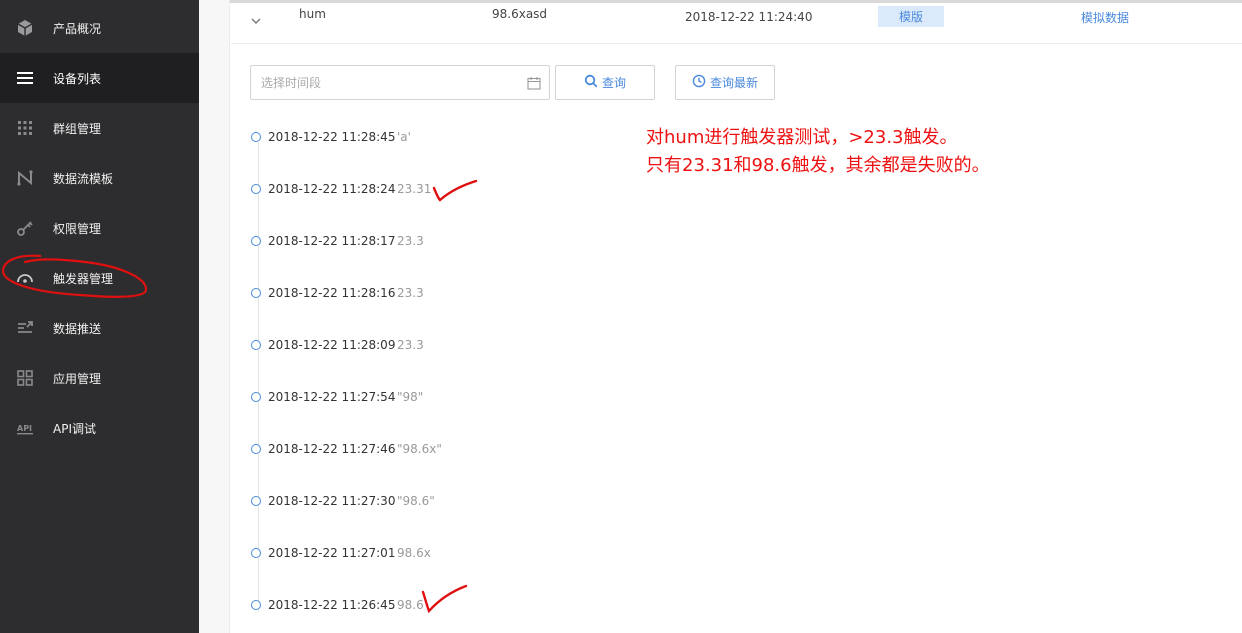 The width and height of the screenshot is (1242, 633). Describe the element at coordinates (312, 14) in the screenshot. I see `datastream-name: hum` at that location.